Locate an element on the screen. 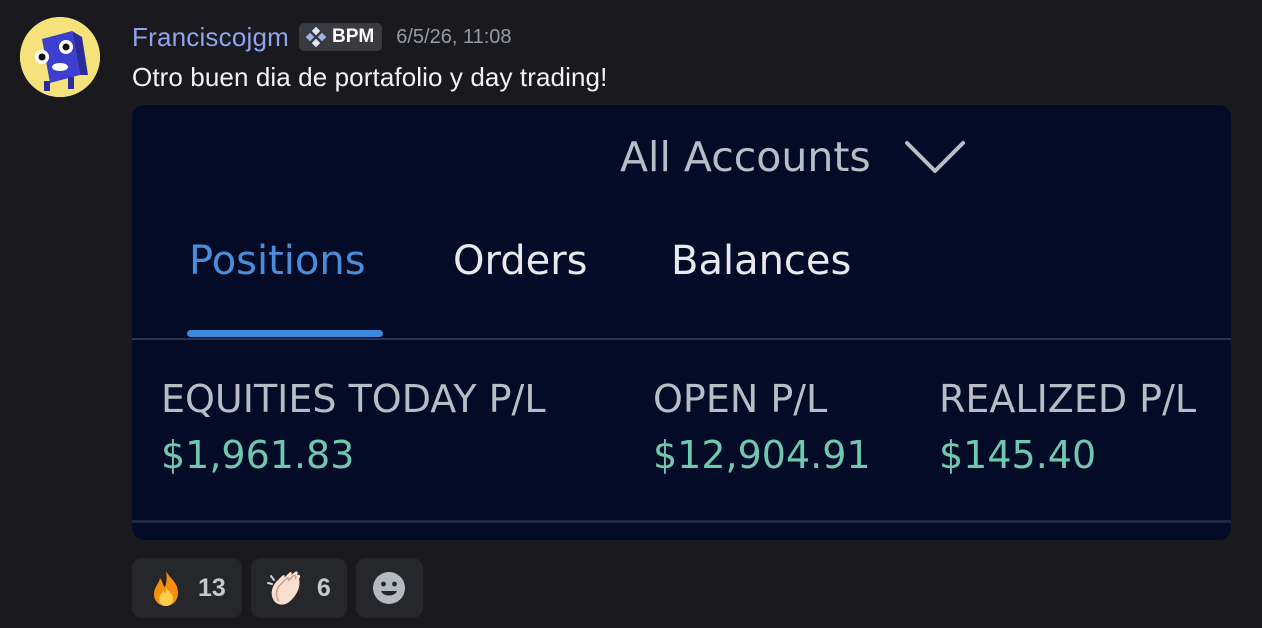  chevron-down-icon is located at coordinates (934, 157).